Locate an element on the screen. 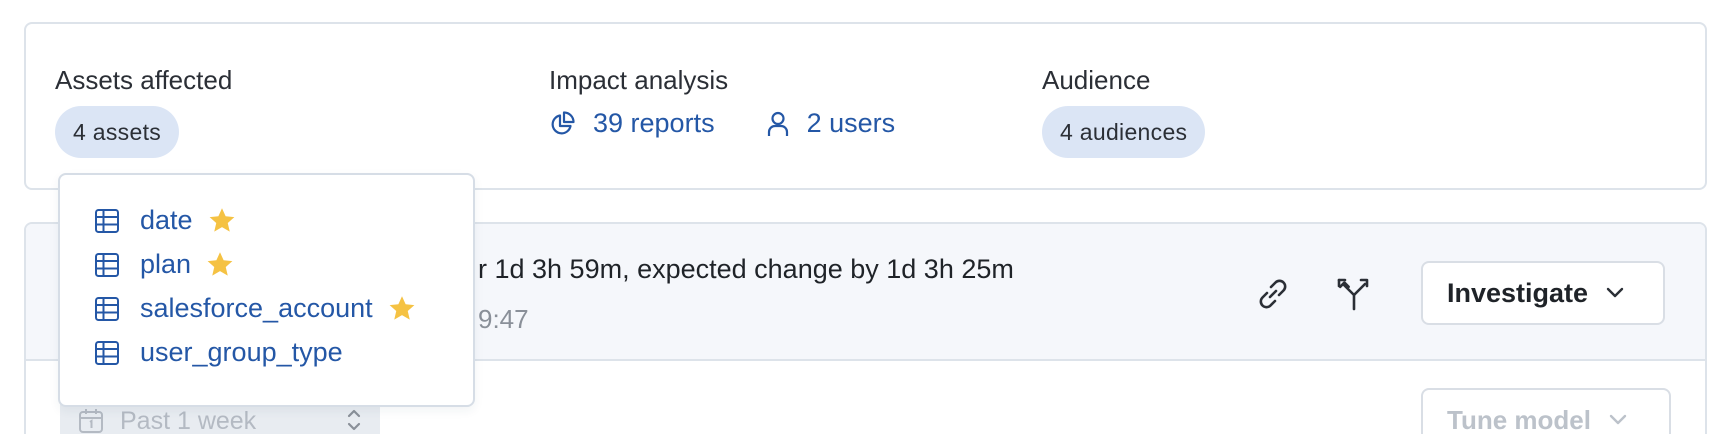 This screenshot has width=1732, height=434. asset-item: date is located at coordinates (165, 220).